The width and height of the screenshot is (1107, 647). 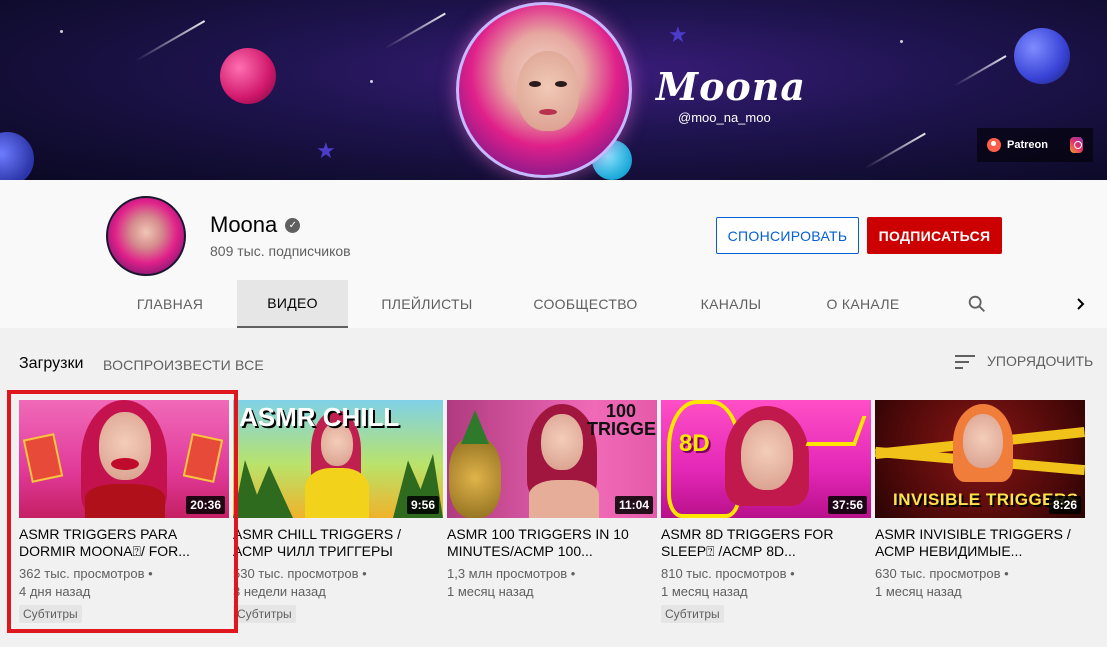 What do you see at coordinates (977, 304) in the screenshot?
I see `search-icon` at bounding box center [977, 304].